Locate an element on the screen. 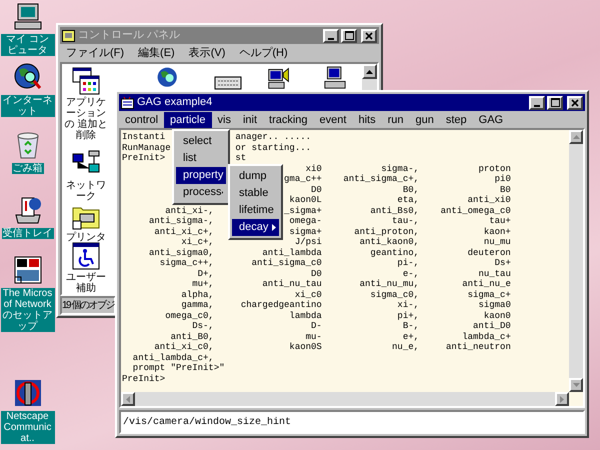  console-text: anti_xi-, is located at coordinates (189, 211).